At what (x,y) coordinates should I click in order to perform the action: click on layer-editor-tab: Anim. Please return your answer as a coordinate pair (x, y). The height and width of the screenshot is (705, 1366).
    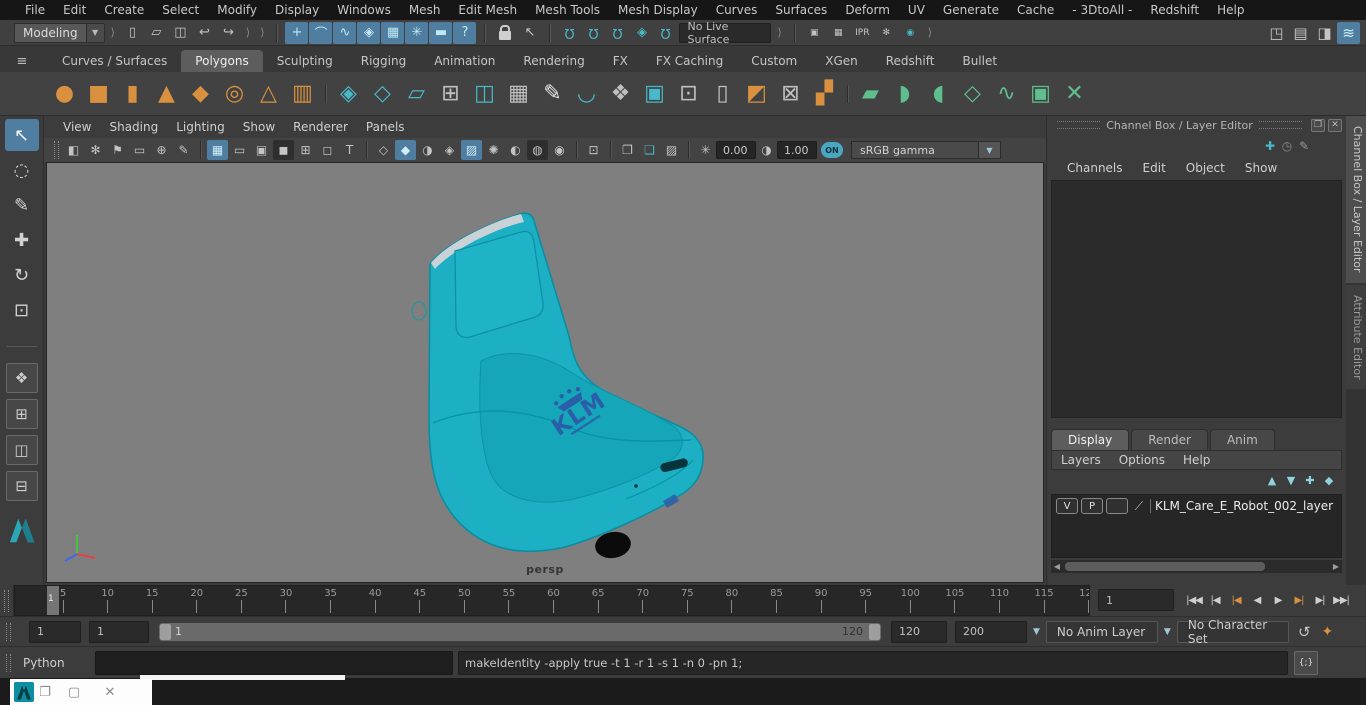
    Looking at the image, I should click on (1242, 439).